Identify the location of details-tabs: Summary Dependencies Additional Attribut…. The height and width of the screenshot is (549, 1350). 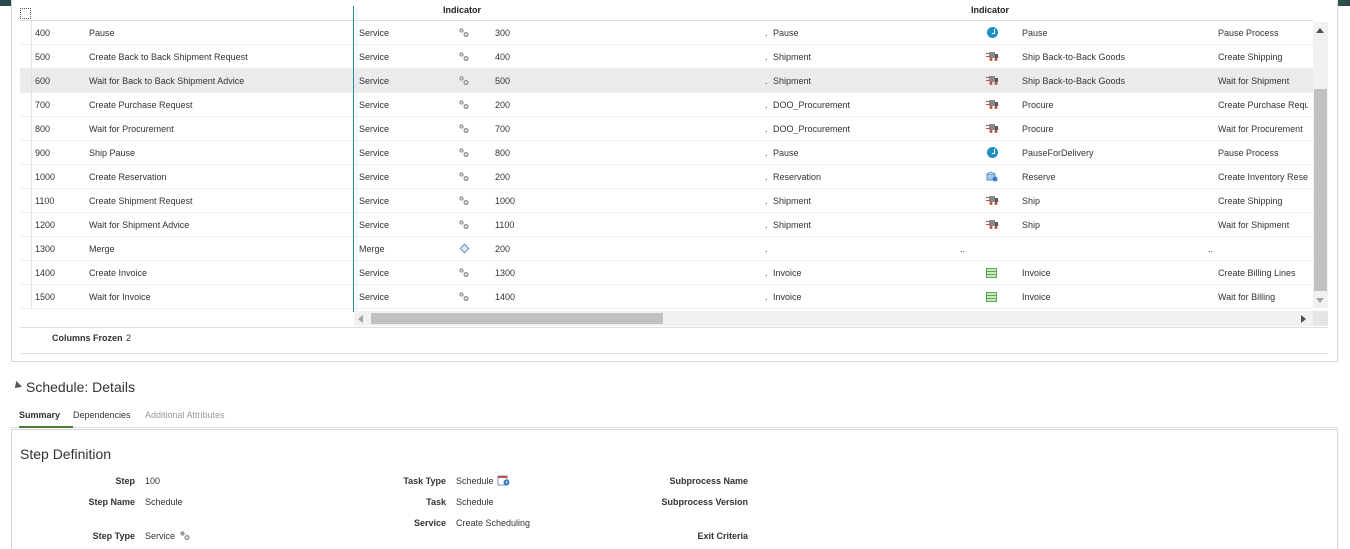
(674, 417).